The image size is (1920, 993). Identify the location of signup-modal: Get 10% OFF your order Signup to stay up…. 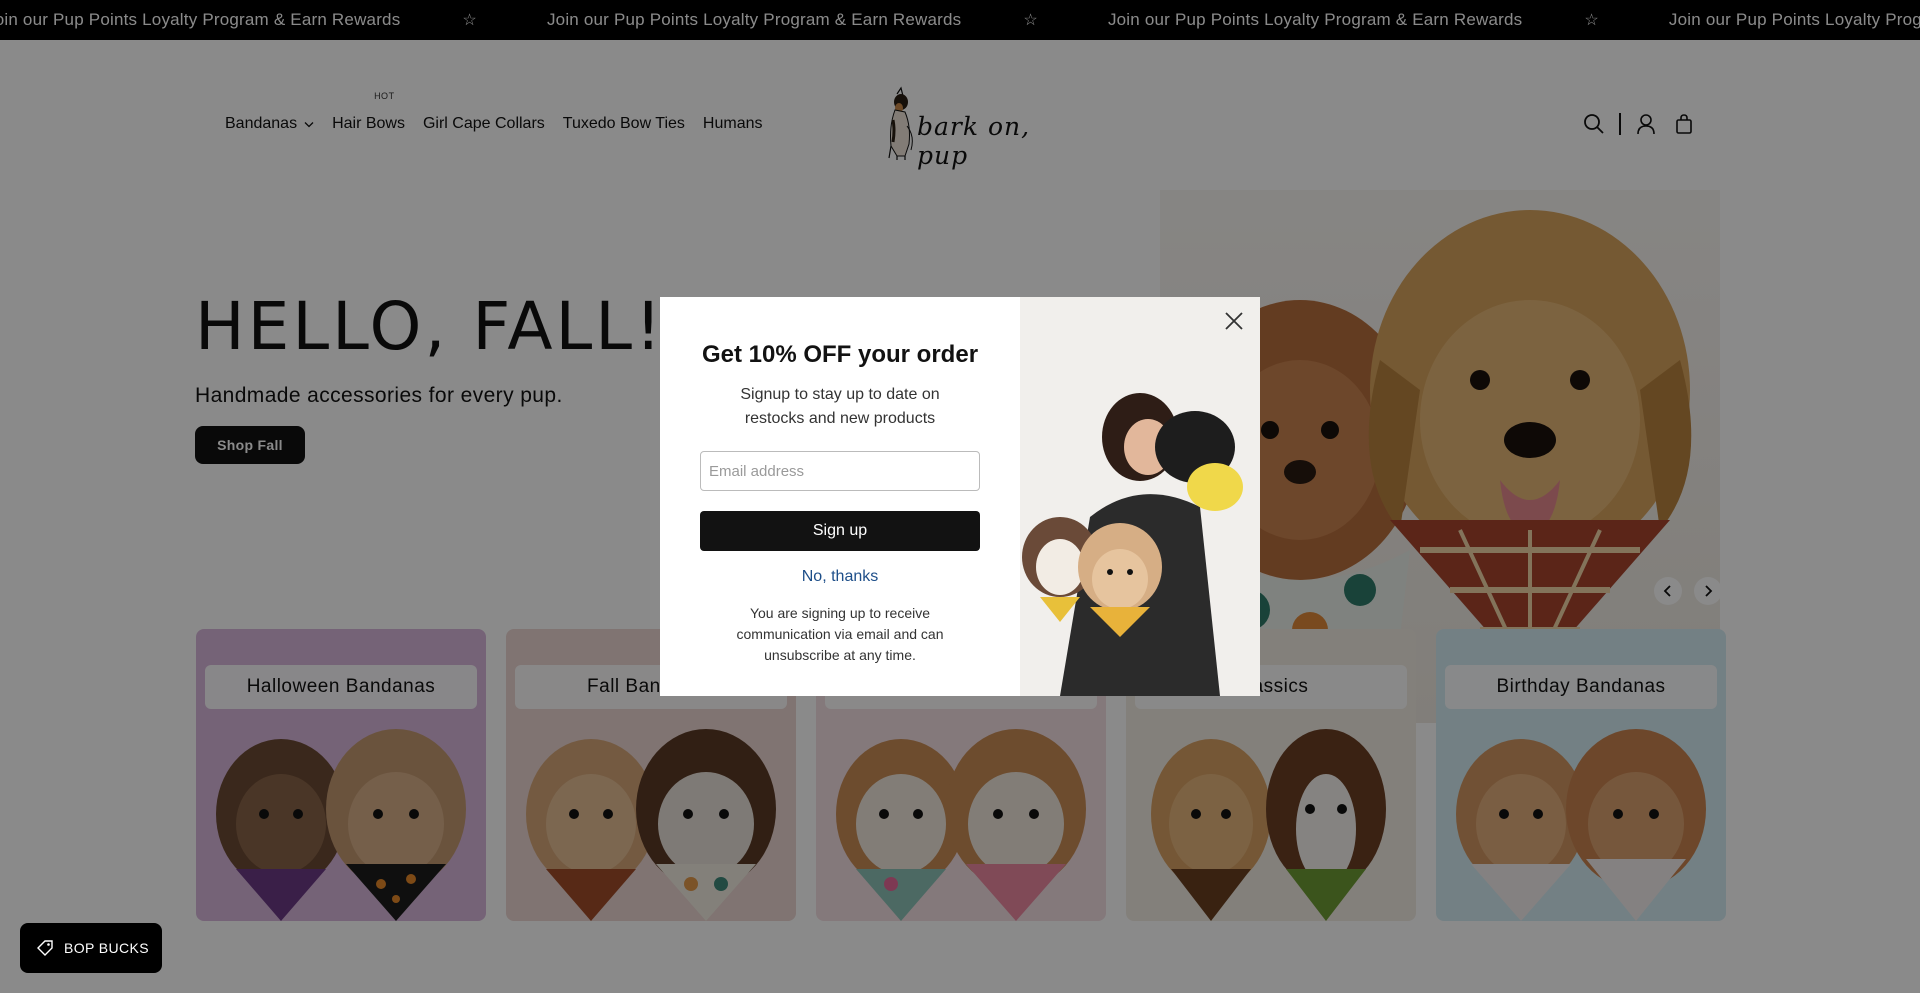
(960, 496).